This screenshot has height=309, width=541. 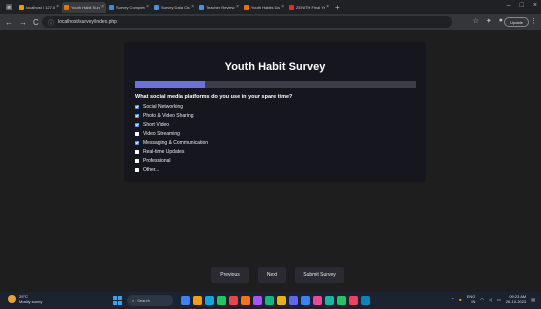 I want to click on progress-bar, so click(x=275, y=84).